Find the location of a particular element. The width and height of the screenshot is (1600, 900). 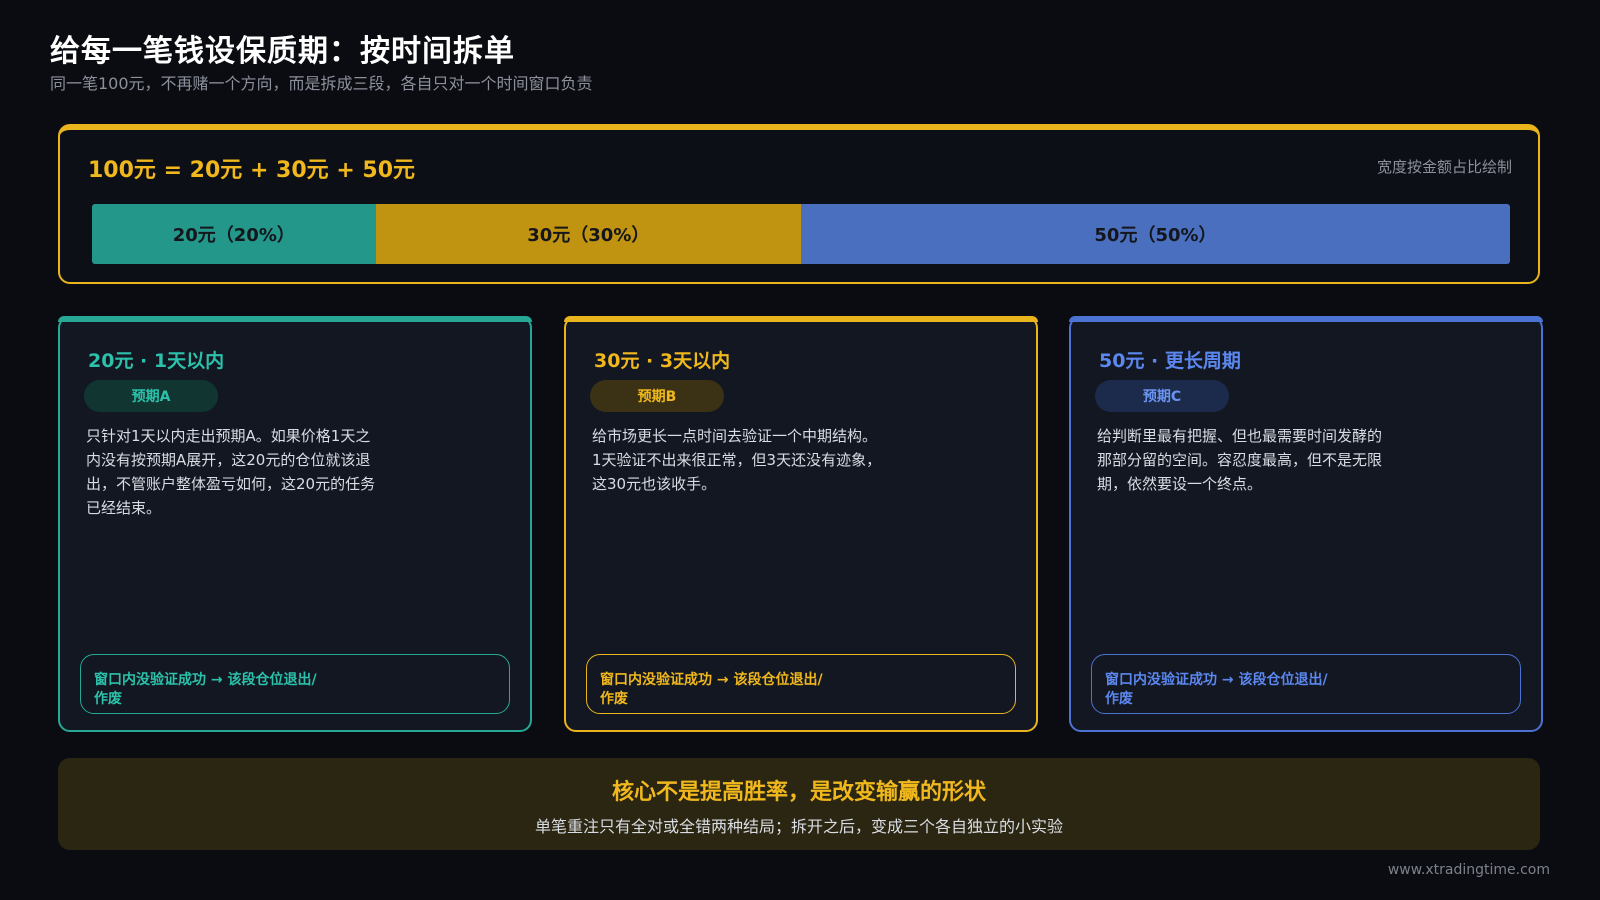

page-subtitle: 同一笔100元，不再赌一个方向，而是拆成三段，各自只对一个时间窗口负责 is located at coordinates (321, 83).